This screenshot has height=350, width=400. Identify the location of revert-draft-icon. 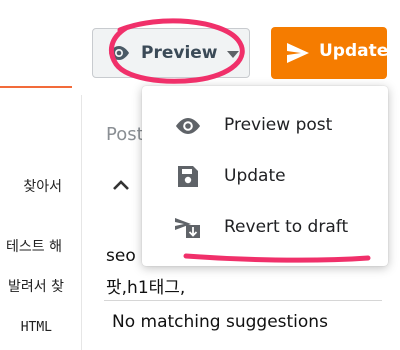
(187, 228).